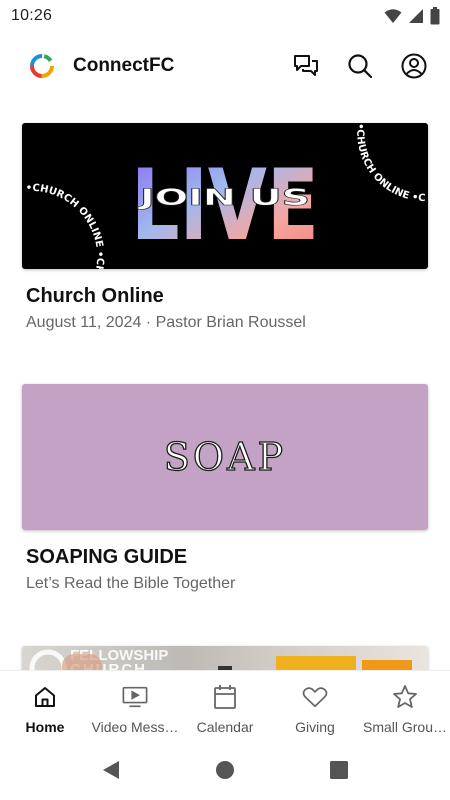 Image resolution: width=450 pixels, height=800 pixels. What do you see at coordinates (225, 727) in the screenshot?
I see `nav-label-calendar: Calendar` at bounding box center [225, 727].